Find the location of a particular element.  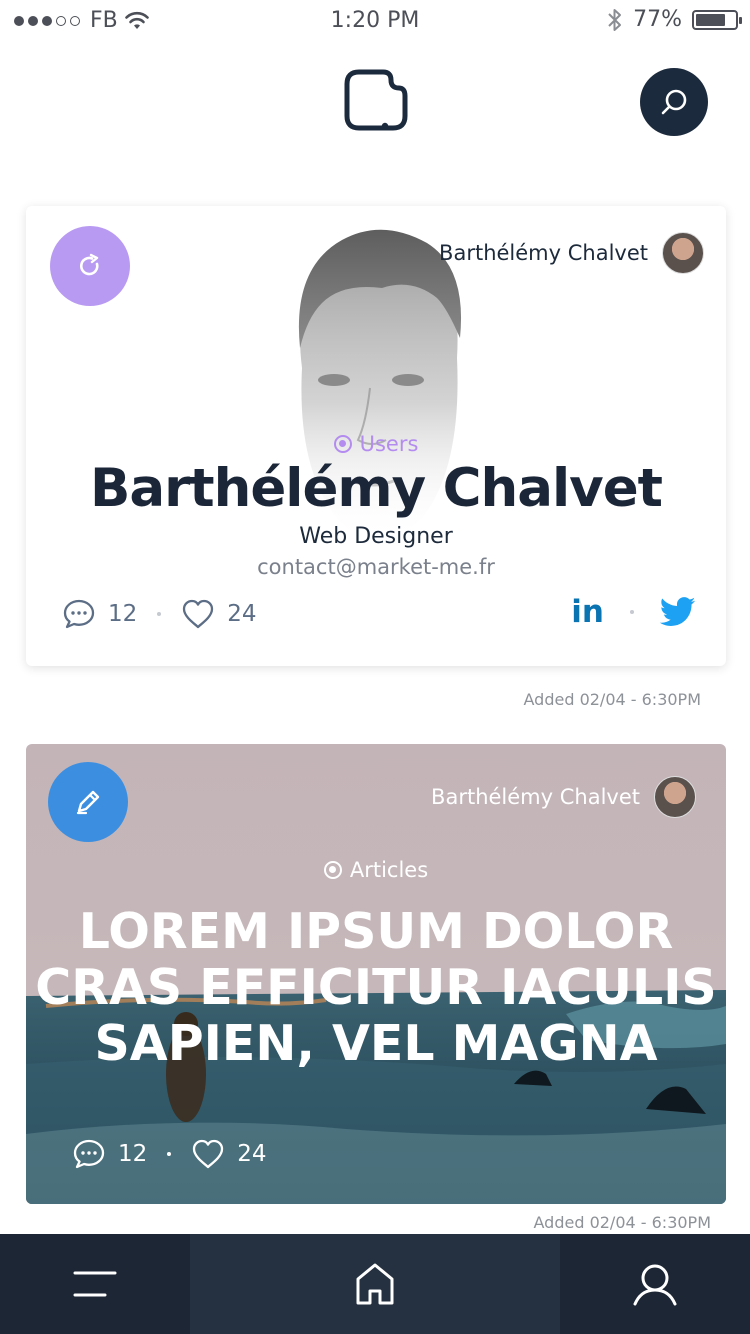

tab-profile is located at coordinates (655, 1284).